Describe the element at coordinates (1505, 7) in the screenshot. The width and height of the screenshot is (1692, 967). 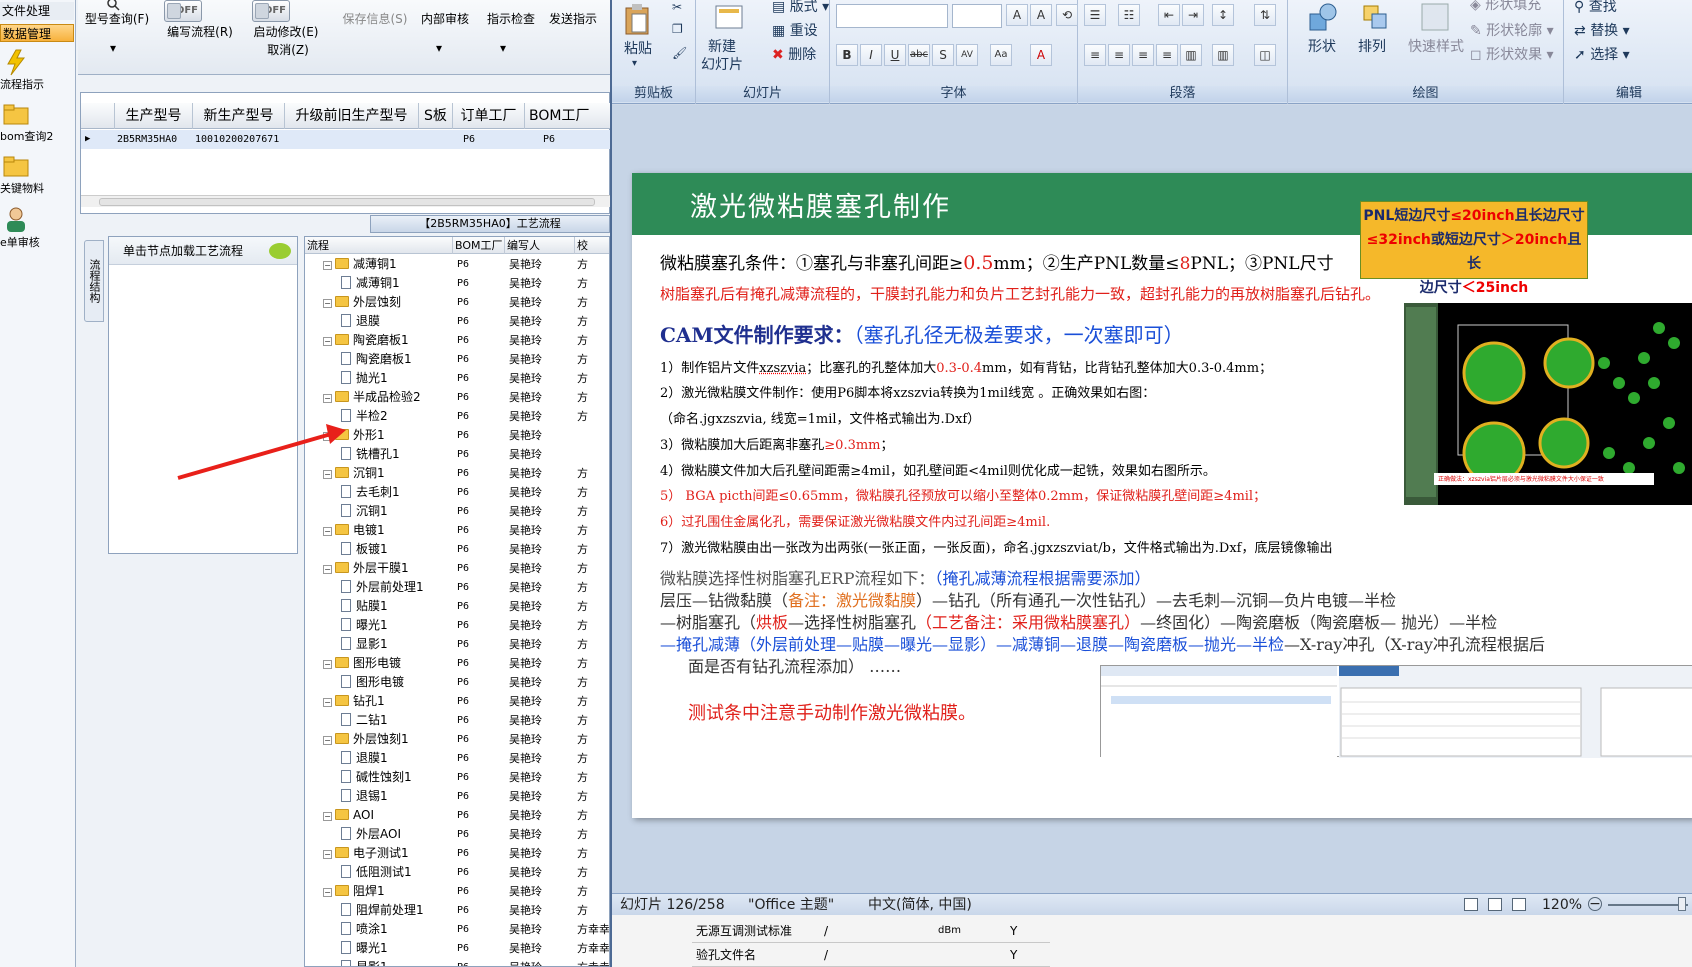
I see `shape-fill-button: ◈ 形状填充` at that location.